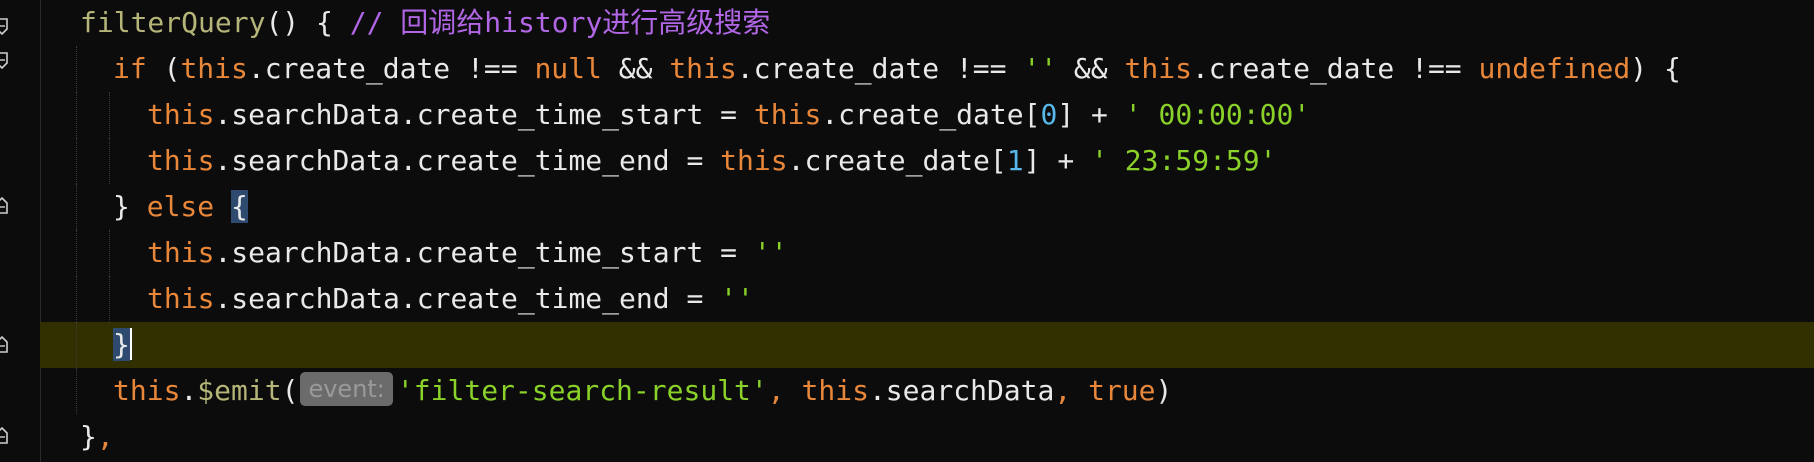 The width and height of the screenshot is (1814, 462). What do you see at coordinates (568, 68) in the screenshot?
I see `code-token: null` at bounding box center [568, 68].